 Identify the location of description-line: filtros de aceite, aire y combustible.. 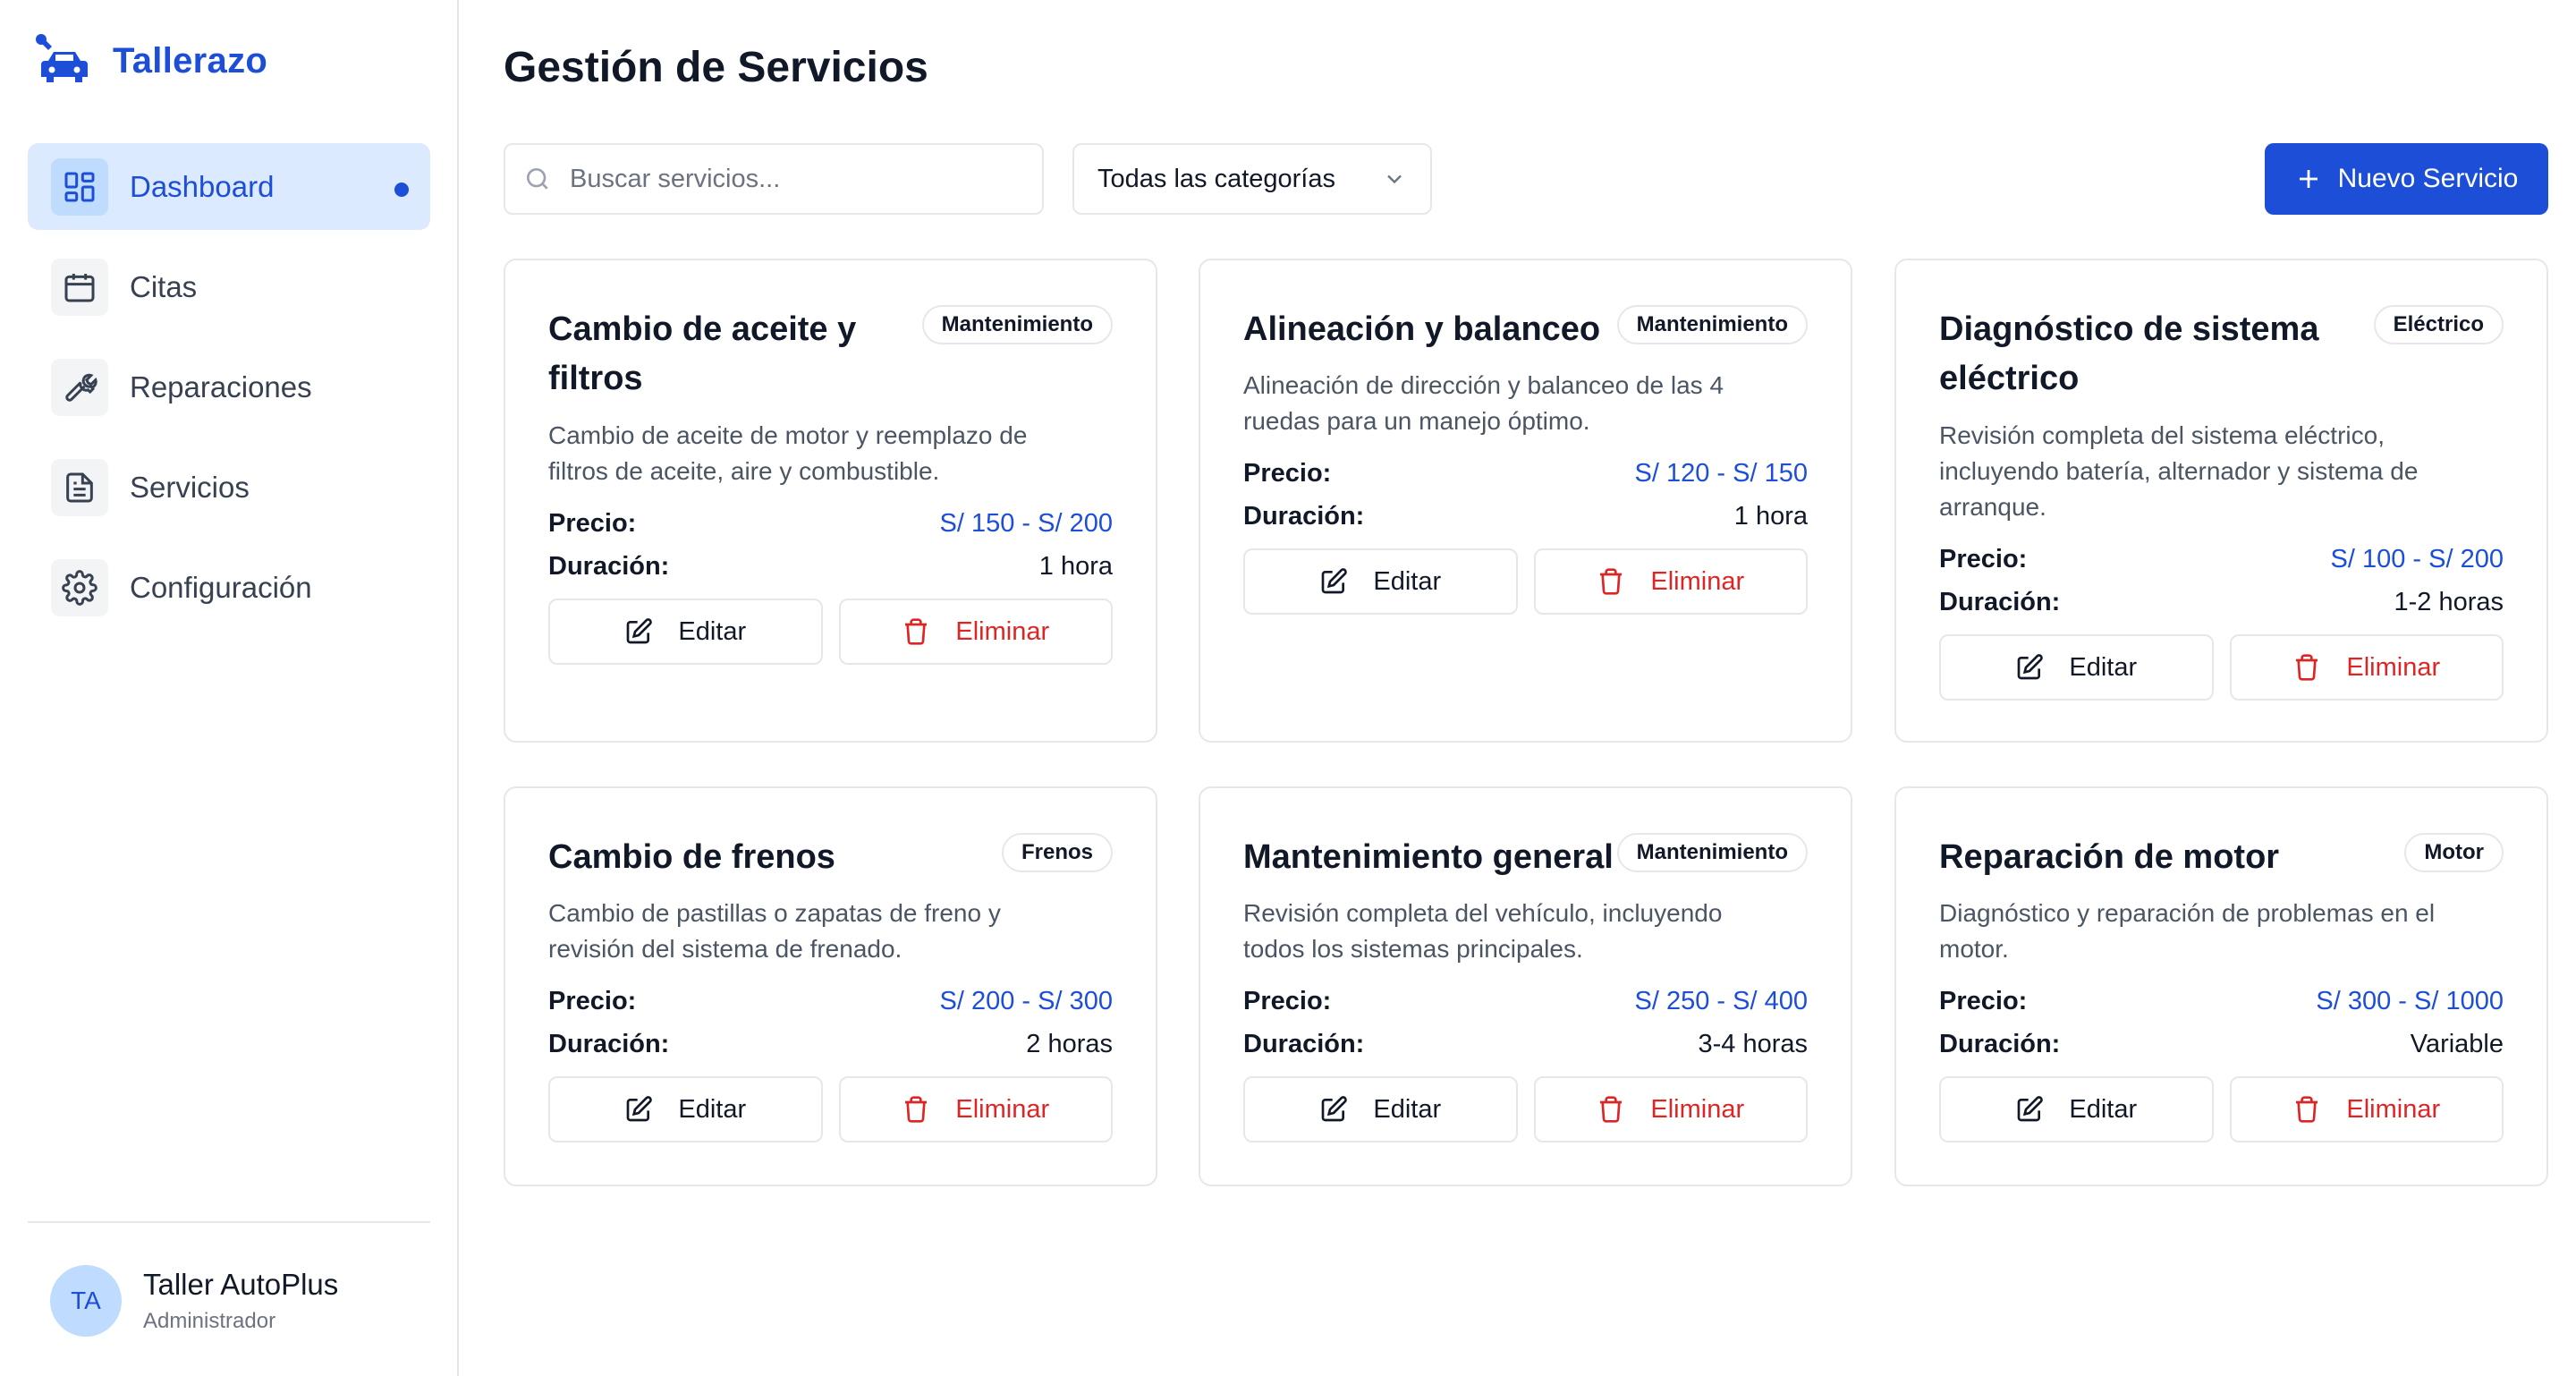
(744, 471).